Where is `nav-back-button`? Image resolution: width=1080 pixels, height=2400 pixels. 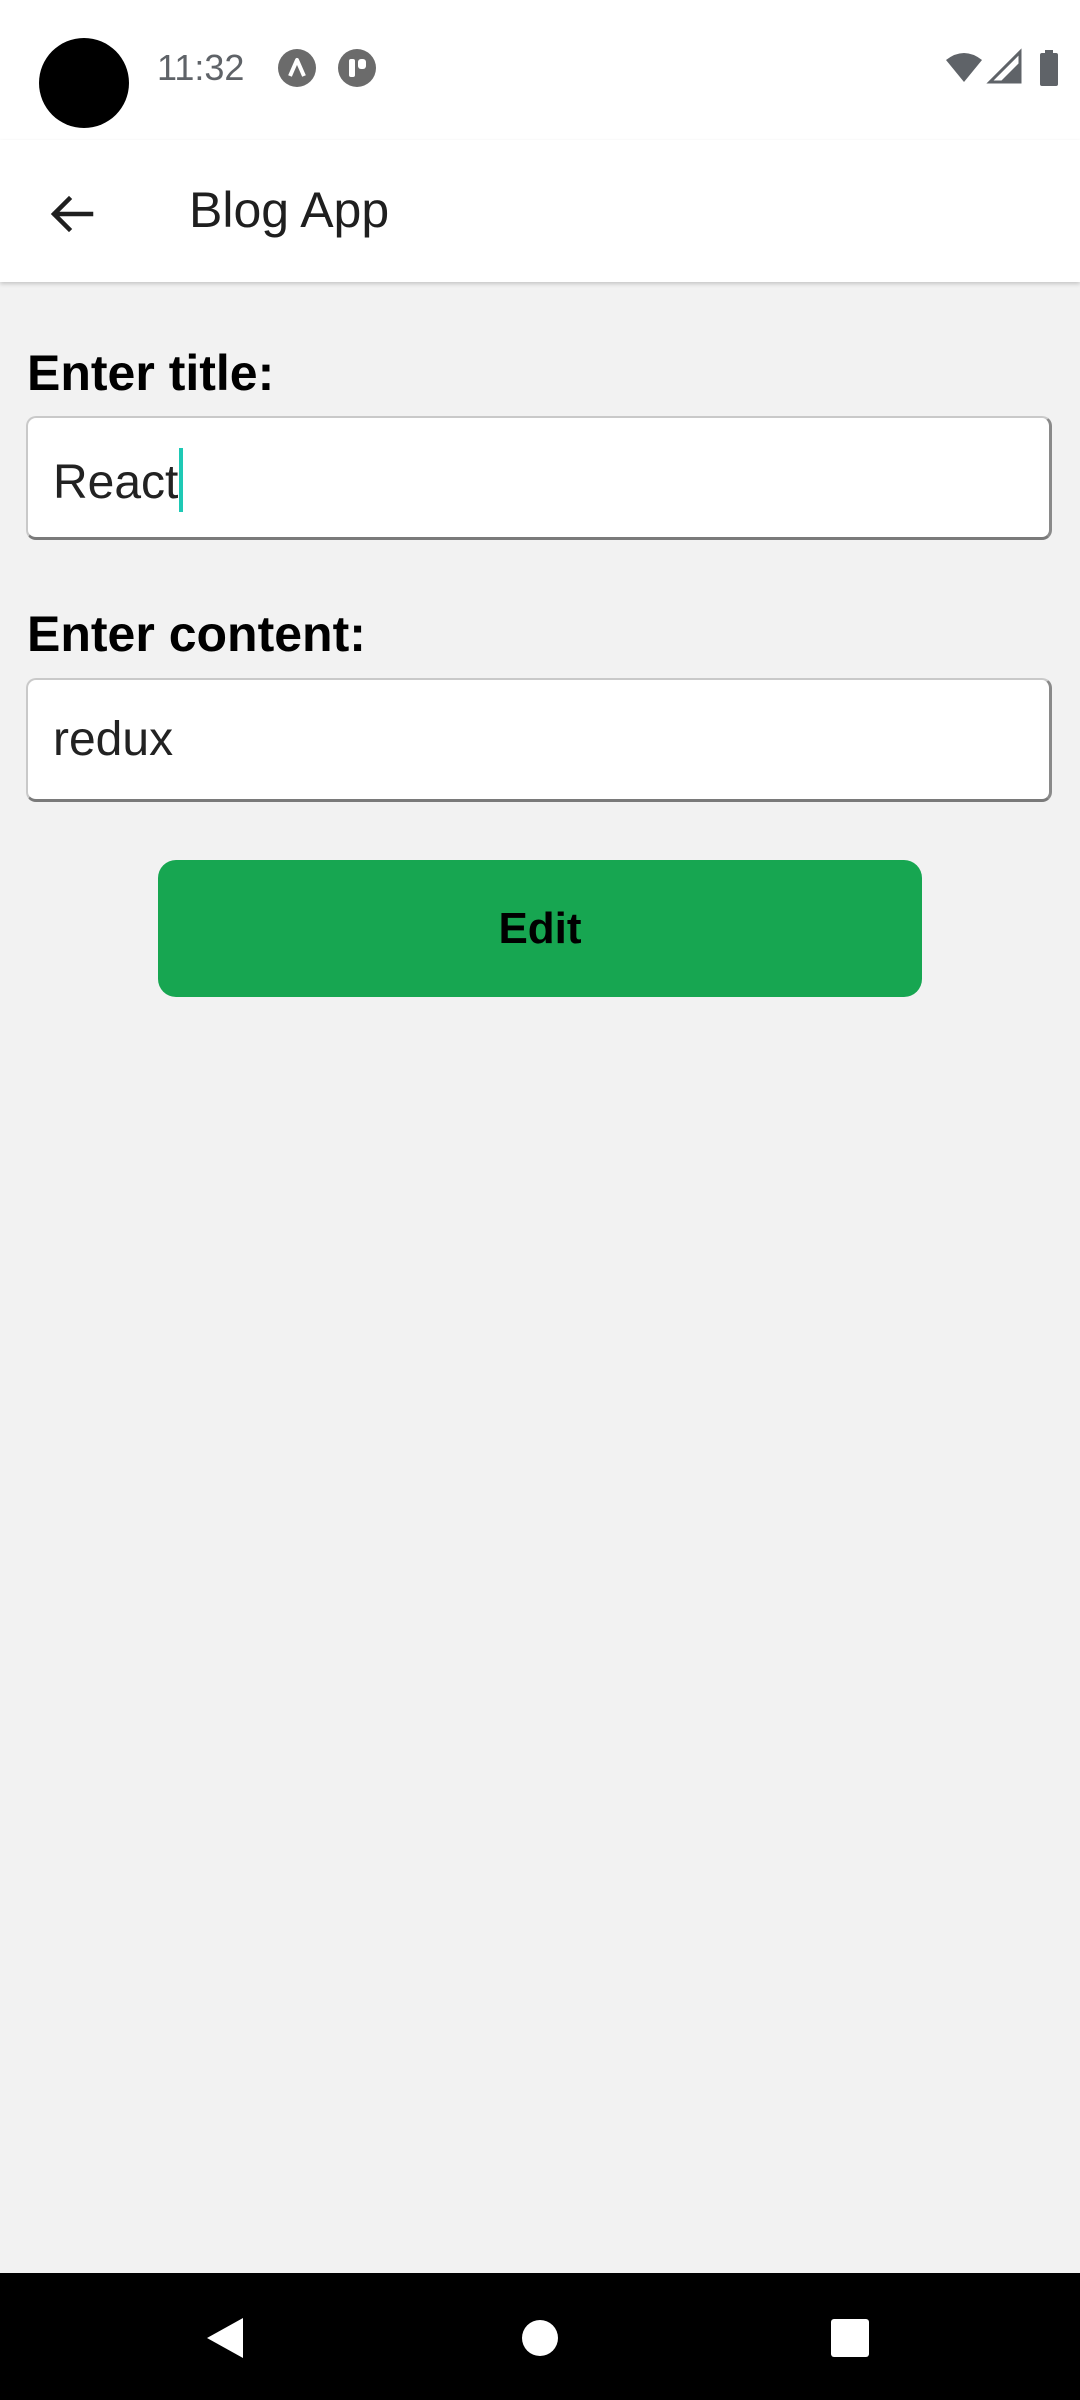 nav-back-button is located at coordinates (225, 2338).